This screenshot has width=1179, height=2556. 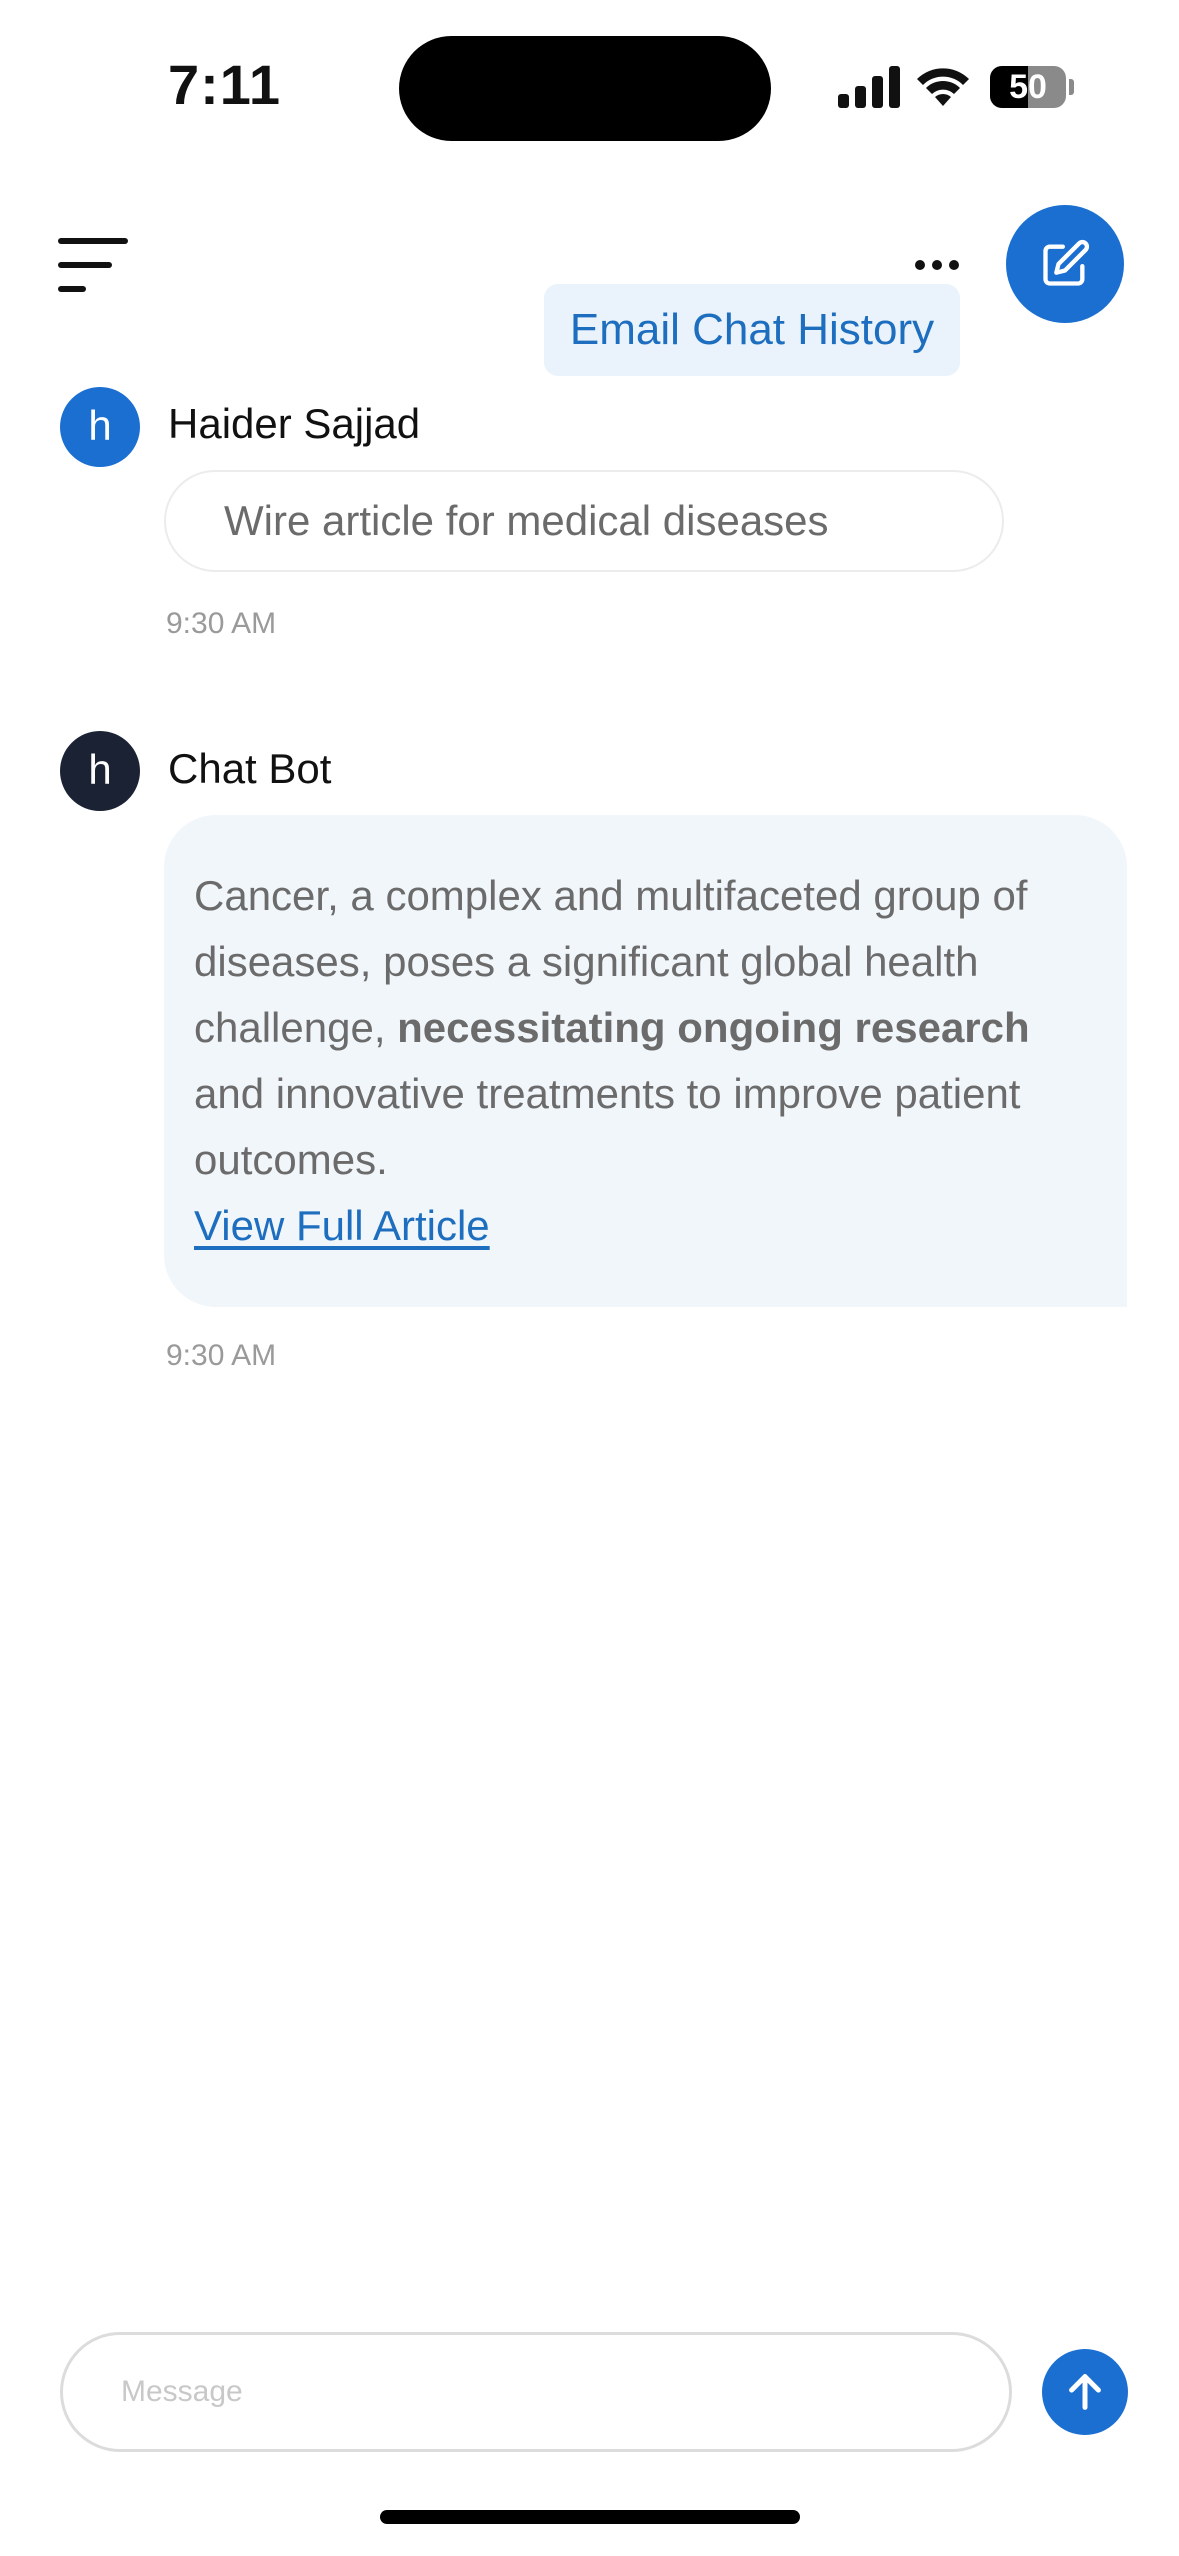 I want to click on status-bar: 7:11 50, so click(x=589, y=75).